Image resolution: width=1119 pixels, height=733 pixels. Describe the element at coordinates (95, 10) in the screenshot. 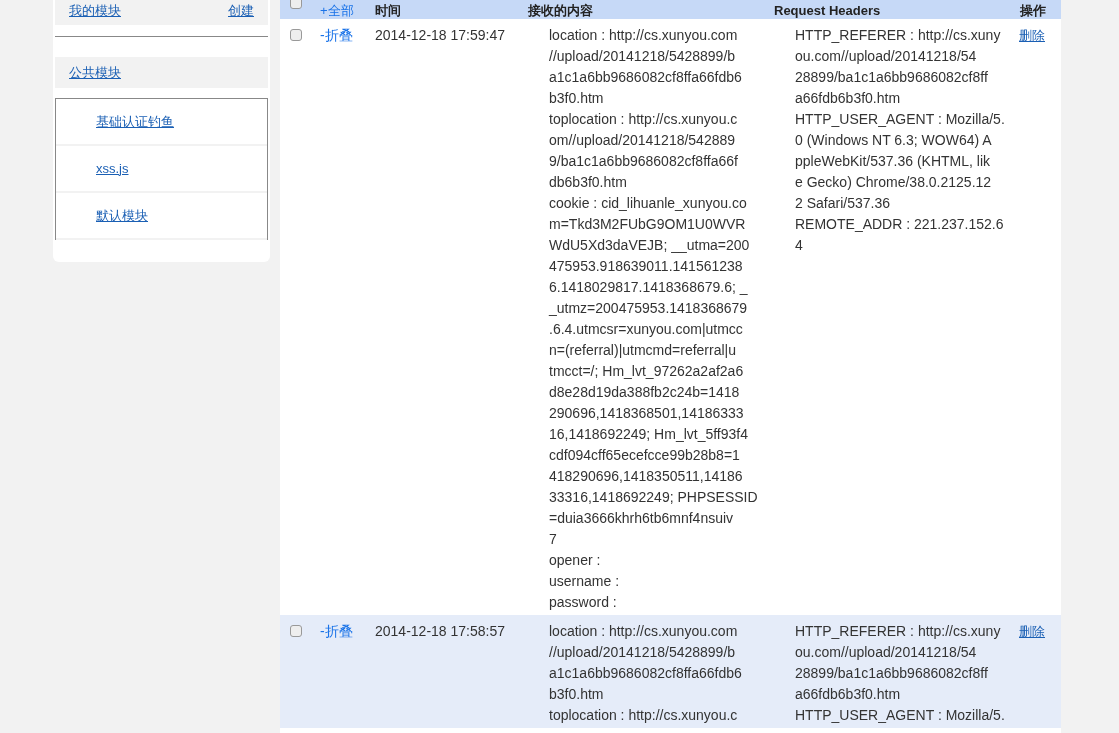

I see `sidebar-link: 我的模块` at that location.